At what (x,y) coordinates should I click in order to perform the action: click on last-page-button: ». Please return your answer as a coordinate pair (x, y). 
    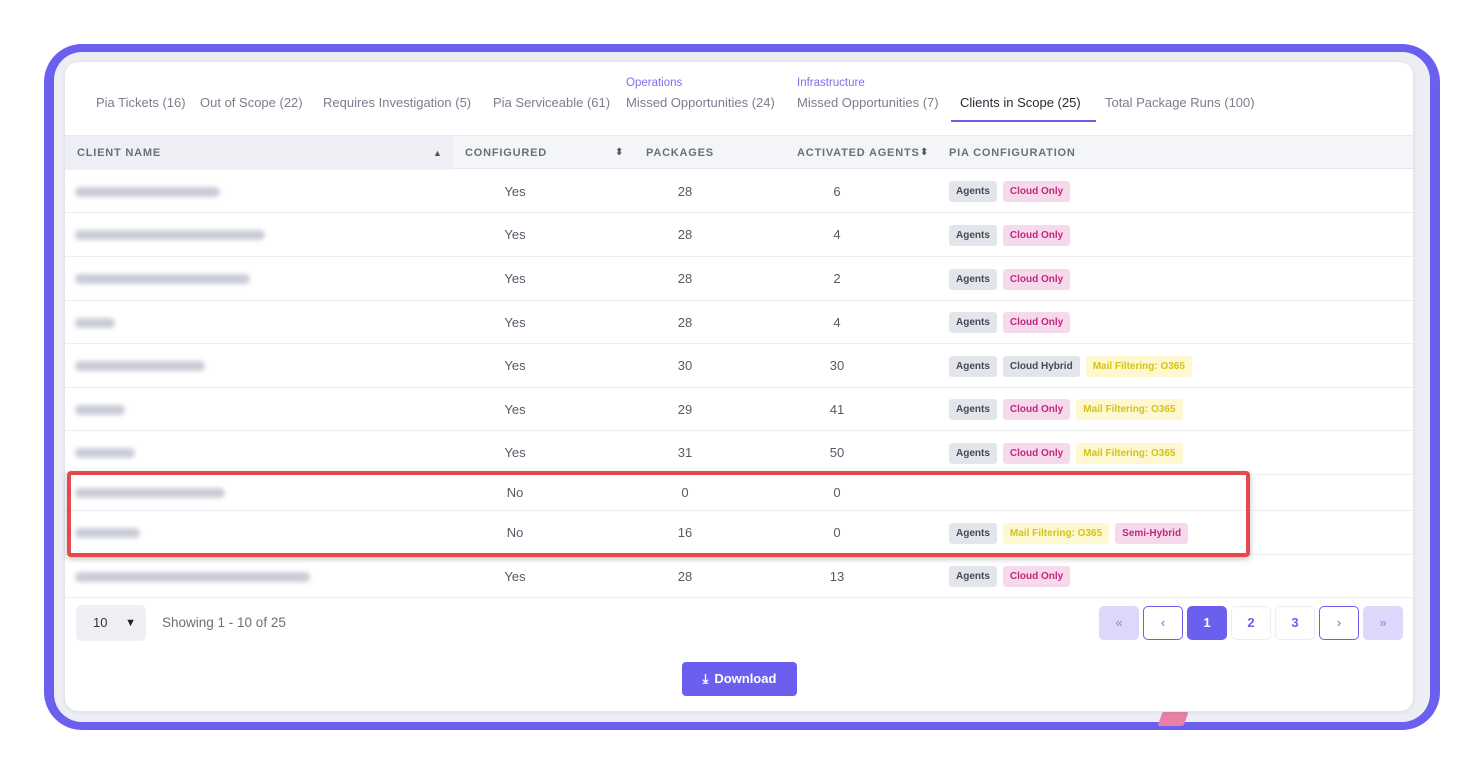
    Looking at the image, I should click on (1383, 623).